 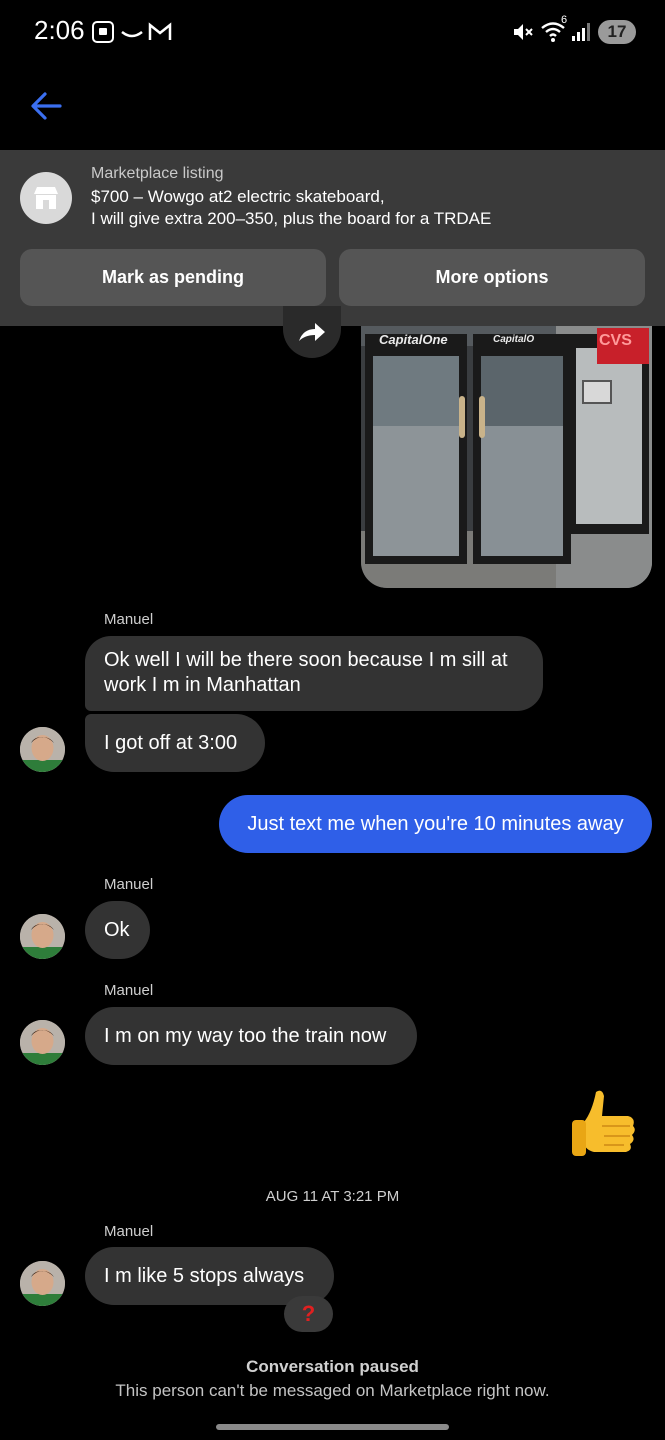 What do you see at coordinates (435, 824) in the screenshot?
I see `outgoing-message-bubble: Just text me when you're 10 minutes away` at bounding box center [435, 824].